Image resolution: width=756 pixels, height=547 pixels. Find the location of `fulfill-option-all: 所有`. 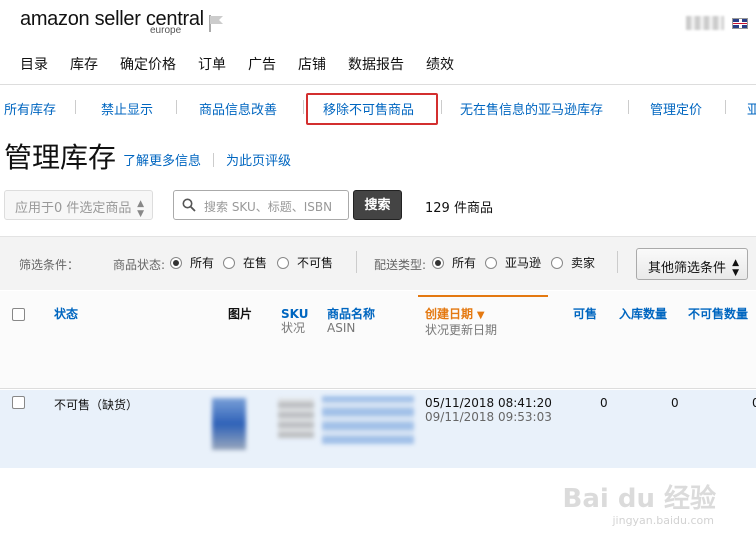

fulfill-option-all: 所有 is located at coordinates (454, 262).